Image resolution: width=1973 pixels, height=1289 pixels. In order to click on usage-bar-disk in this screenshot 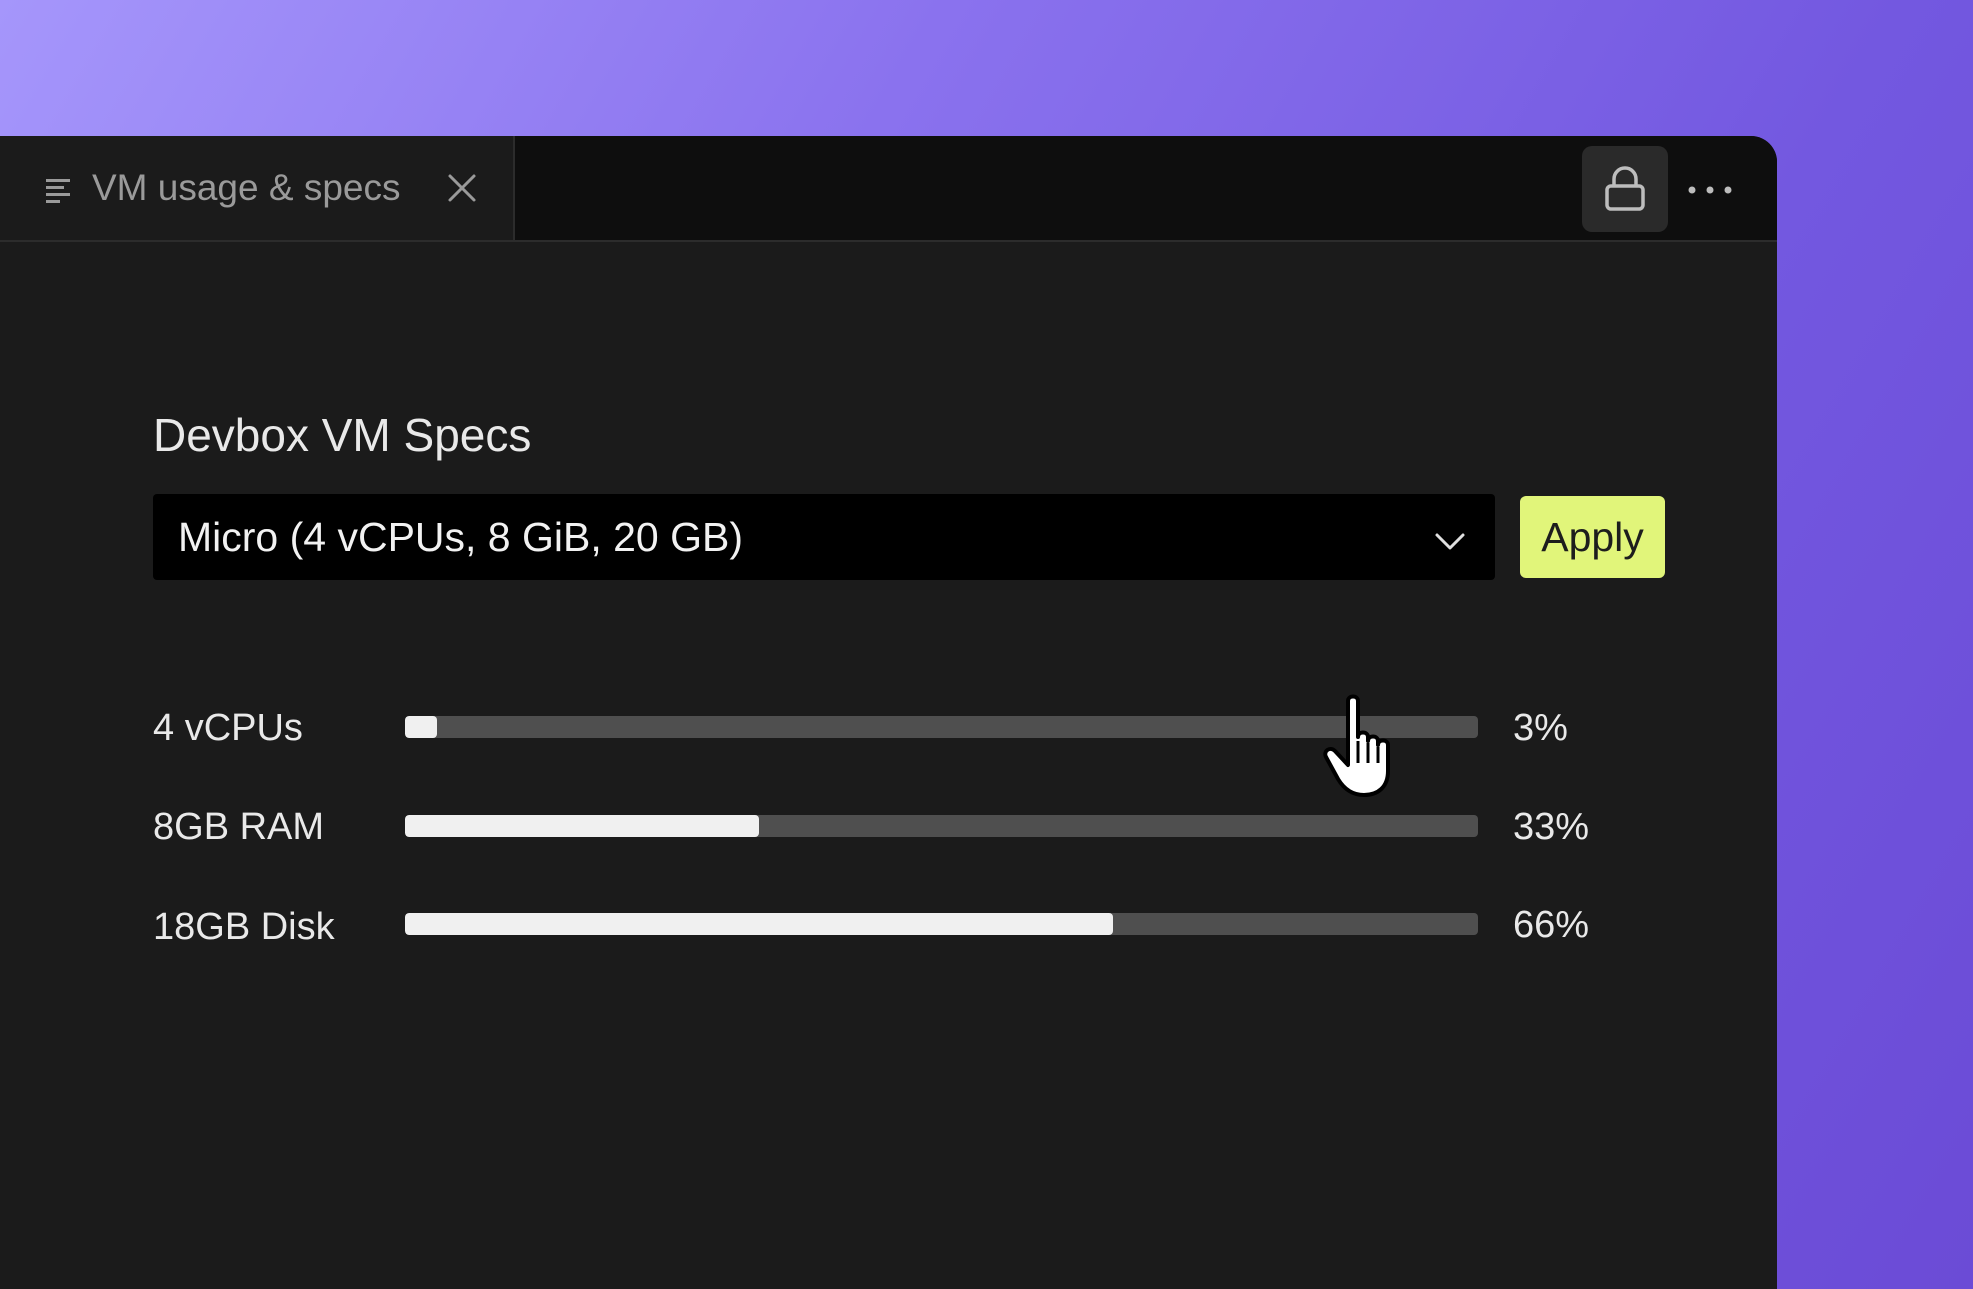, I will do `click(941, 924)`.